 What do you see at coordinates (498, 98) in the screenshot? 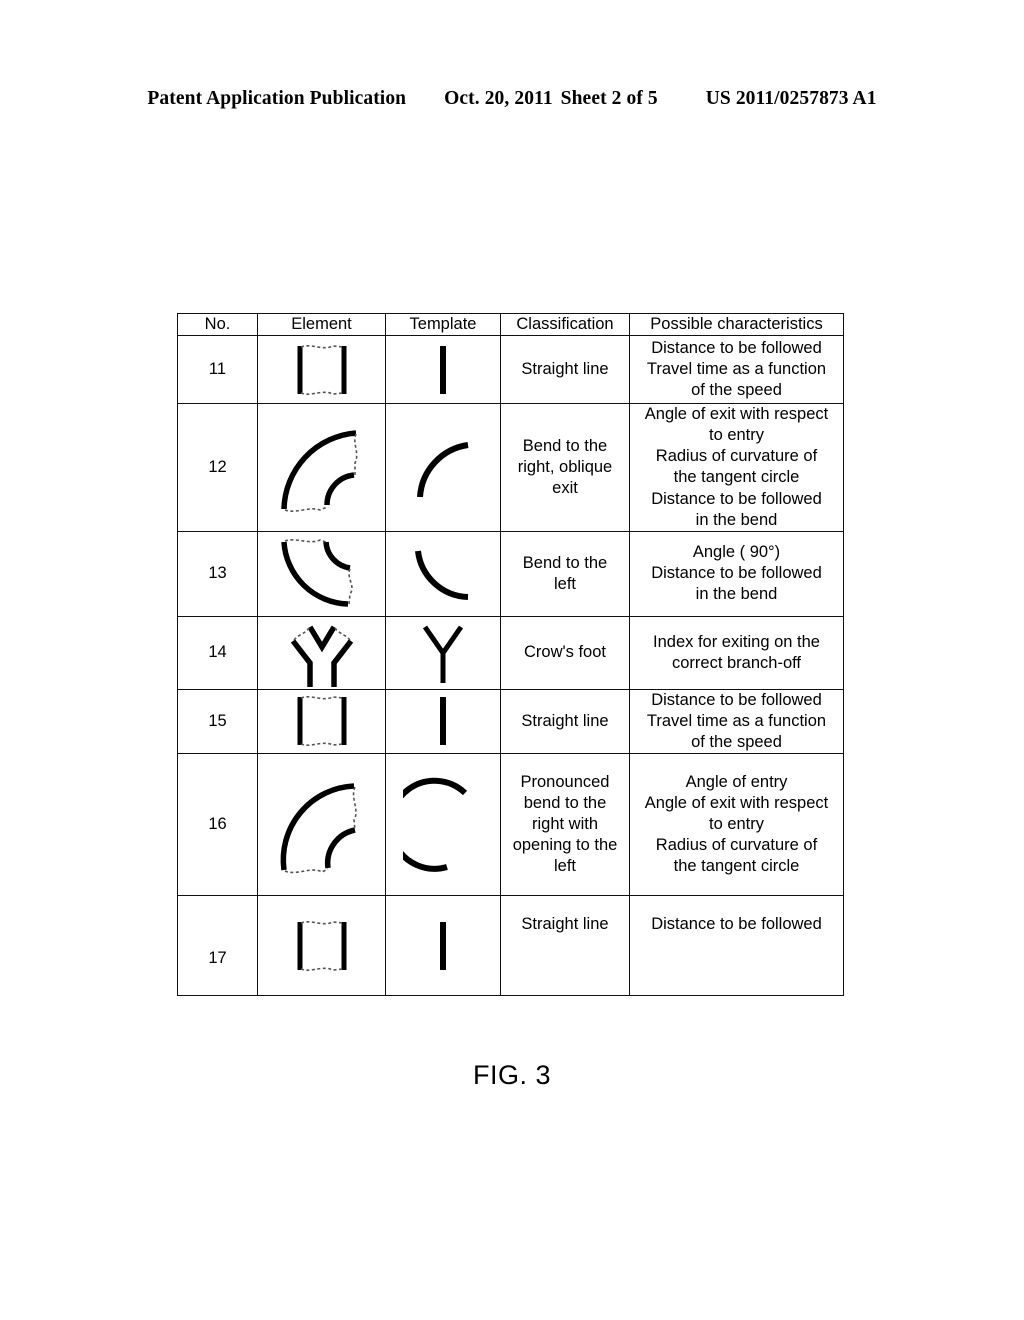
I see `publication-date: Oct. 20, 2011` at bounding box center [498, 98].